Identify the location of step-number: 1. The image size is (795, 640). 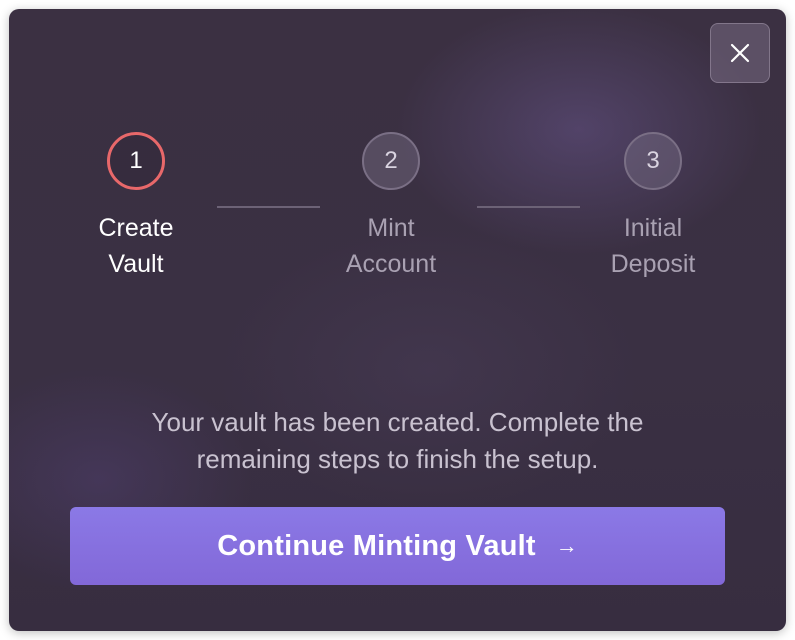
(136, 160).